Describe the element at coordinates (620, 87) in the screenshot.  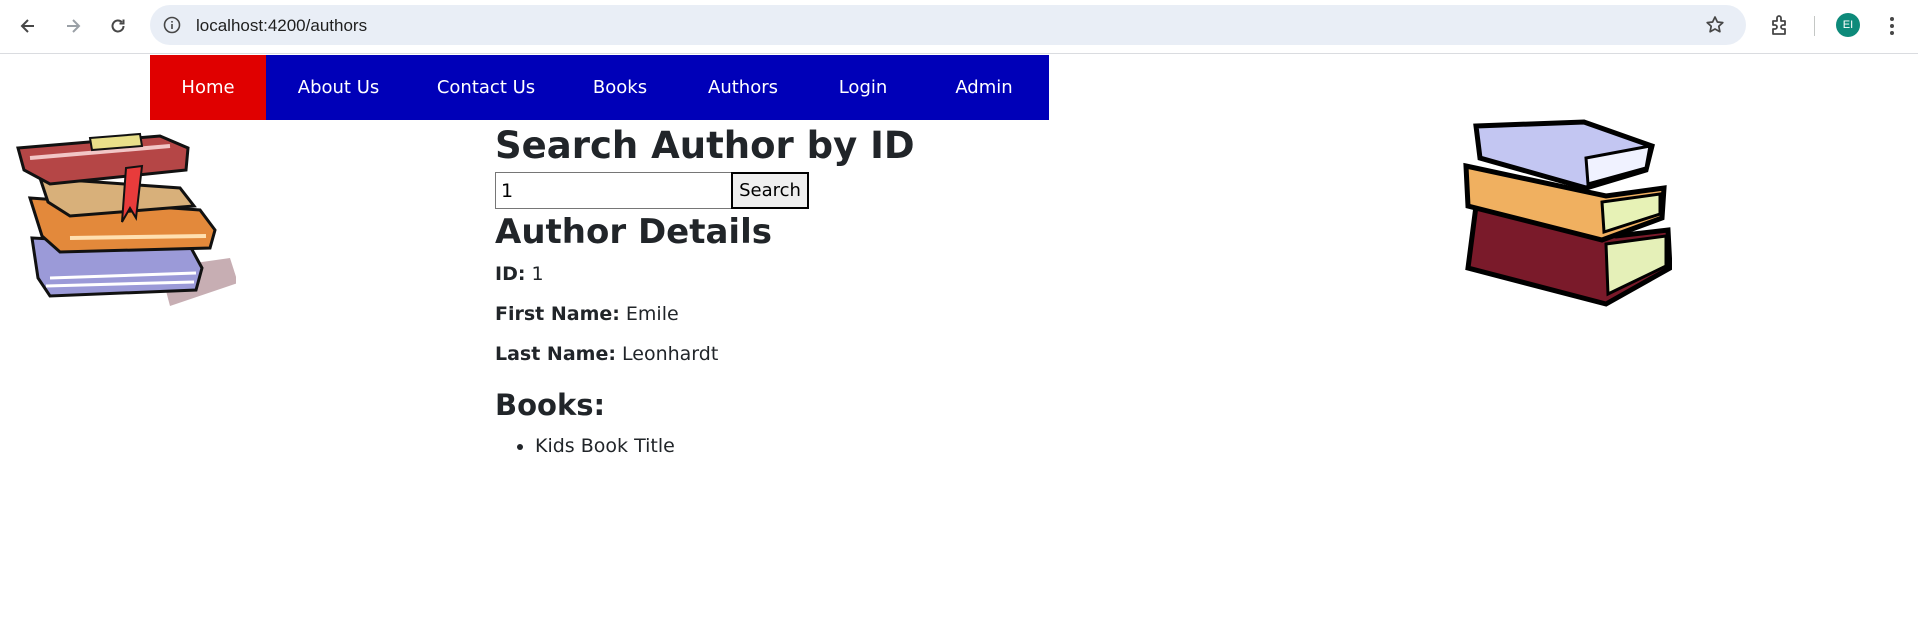
I see `nav-books: Books` at that location.